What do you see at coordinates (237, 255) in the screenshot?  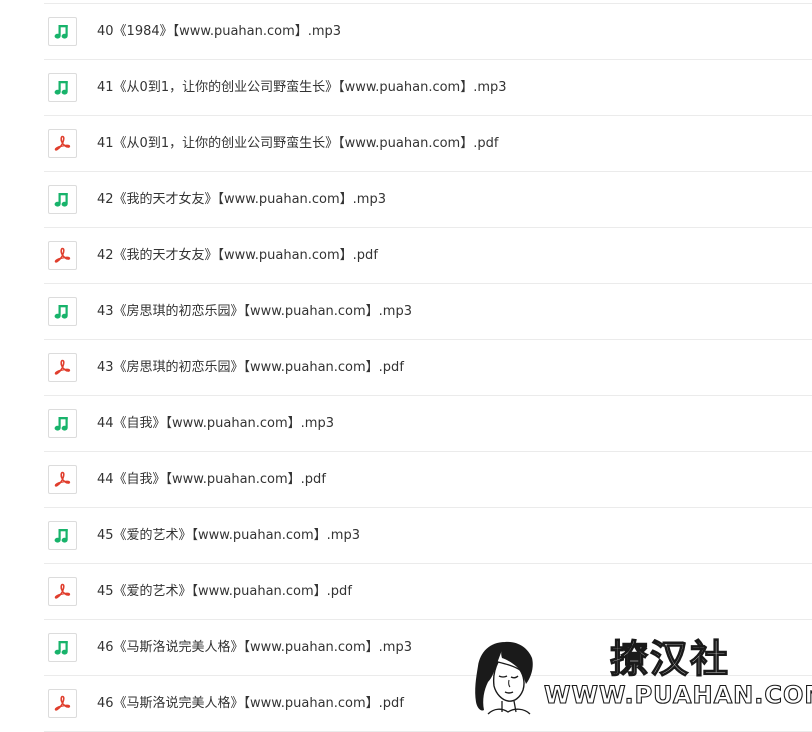 I see `file-name: 42《我的天才女友》【www.puahan.com】.pdf` at bounding box center [237, 255].